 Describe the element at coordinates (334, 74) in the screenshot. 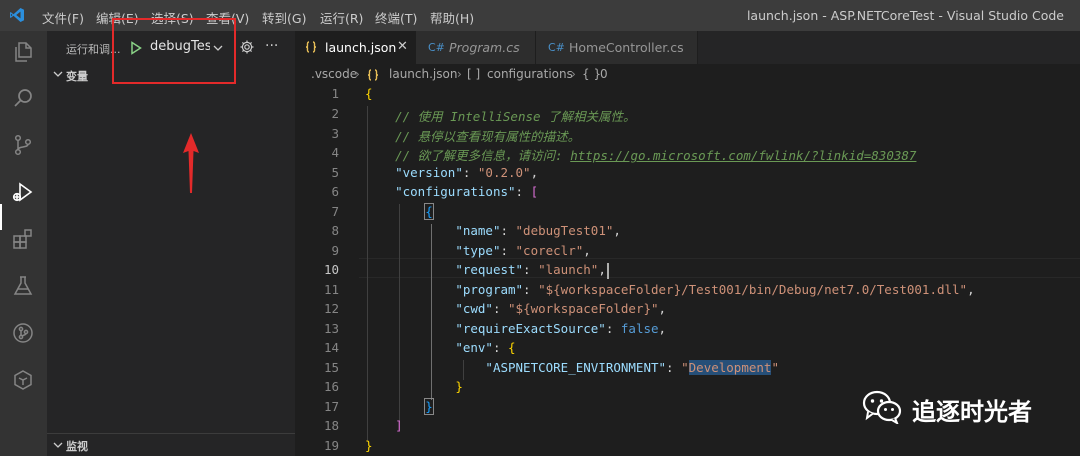

I see `breadcrumb-folder: .vscode` at that location.